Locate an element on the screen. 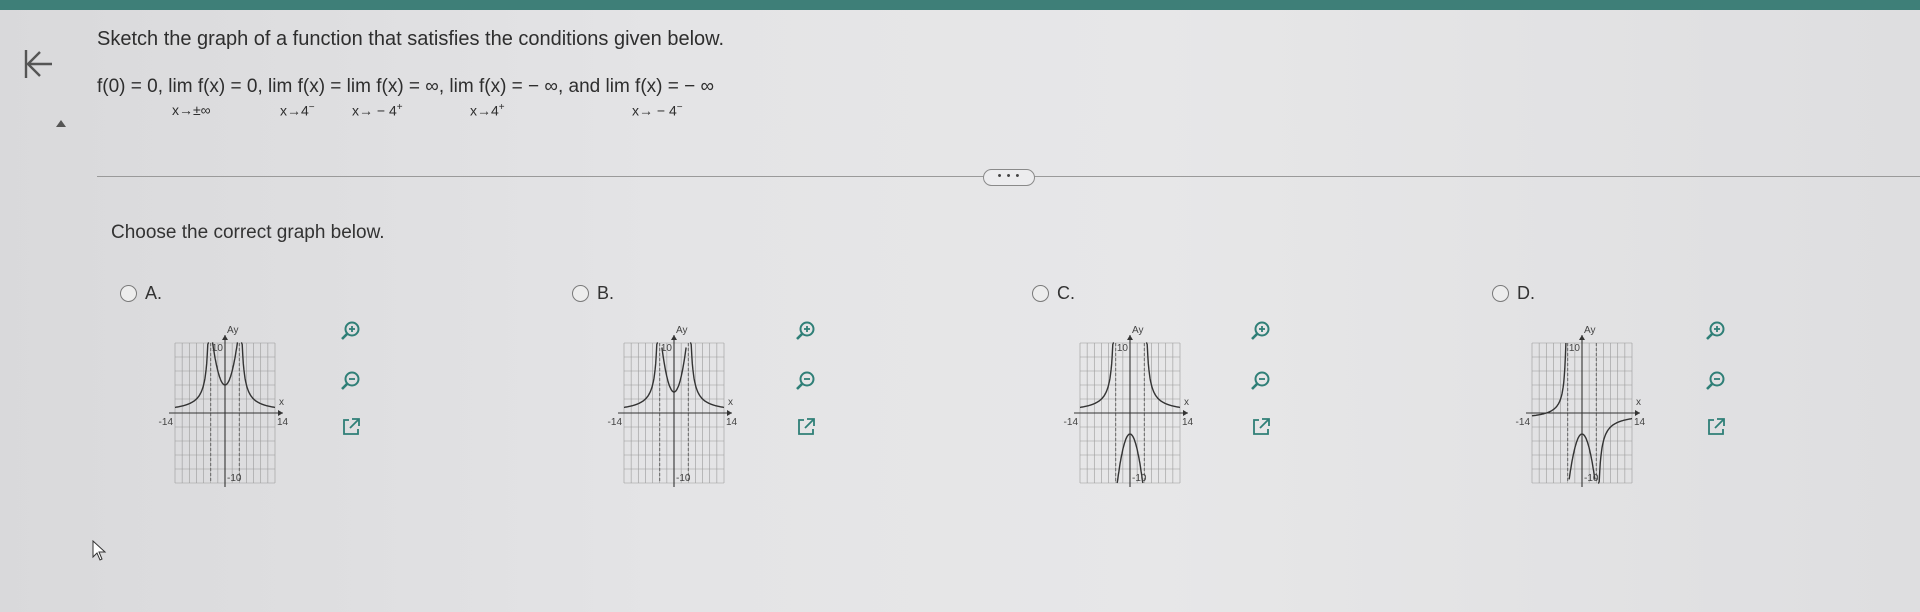  back-to-start-icon is located at coordinates (38, 64).